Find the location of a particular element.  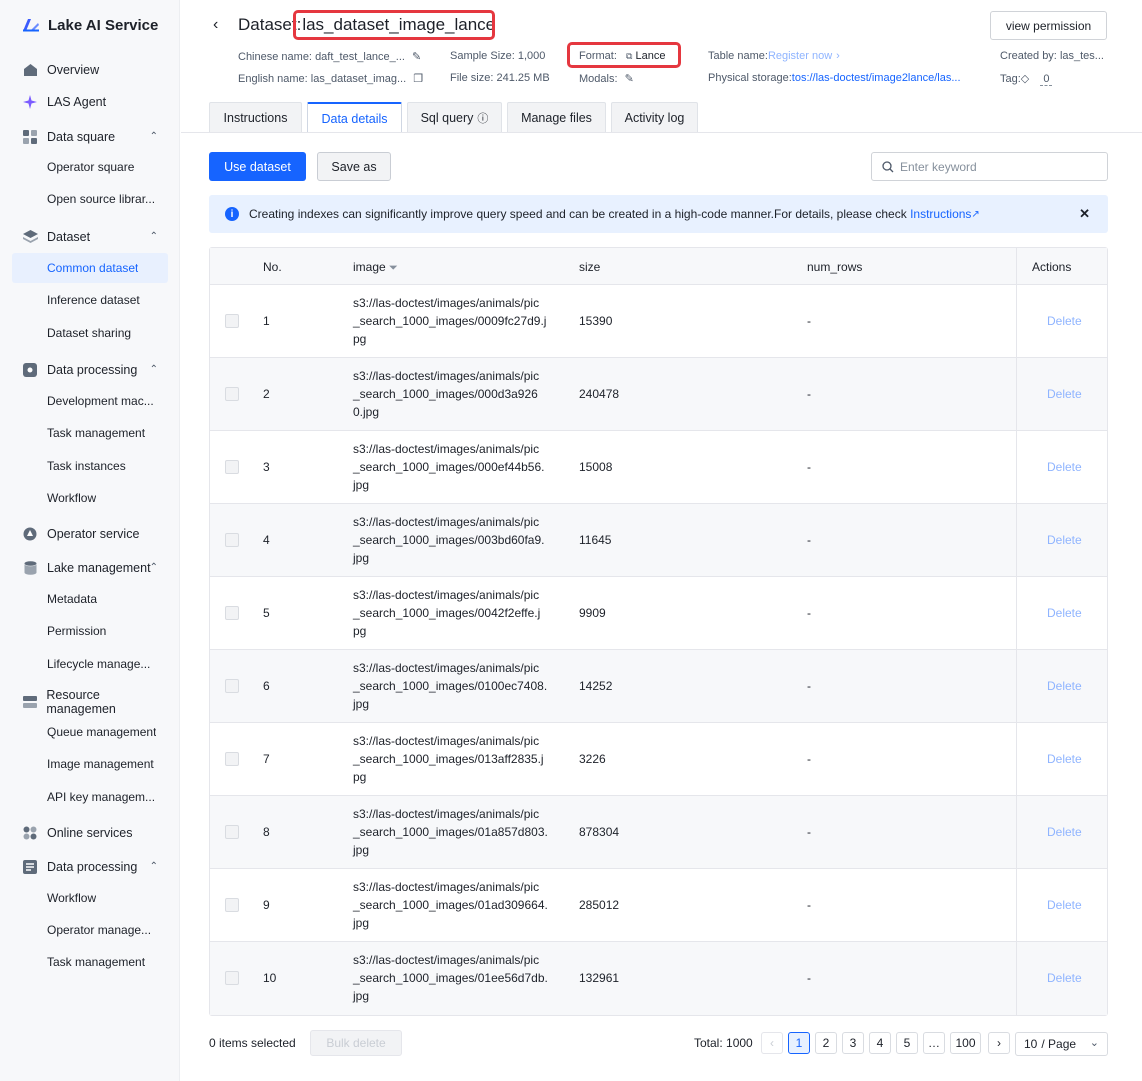

sidebar-item-queue-management: Queue management is located at coordinates (90, 732).